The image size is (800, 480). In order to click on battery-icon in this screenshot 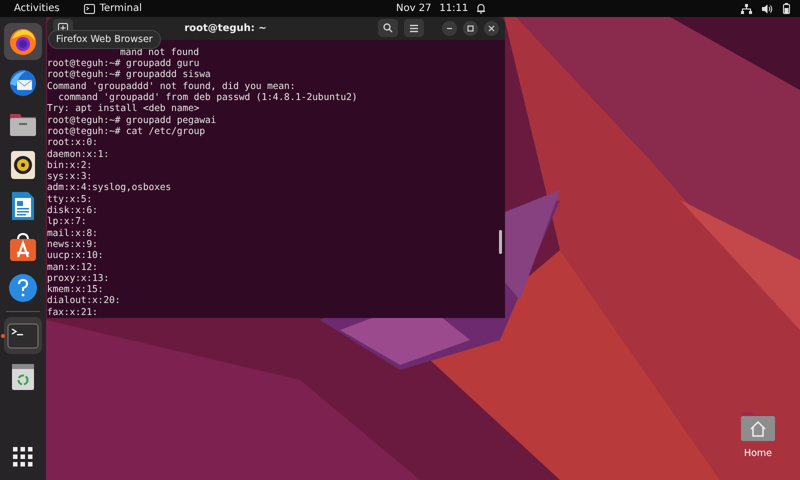, I will do `click(786, 8)`.